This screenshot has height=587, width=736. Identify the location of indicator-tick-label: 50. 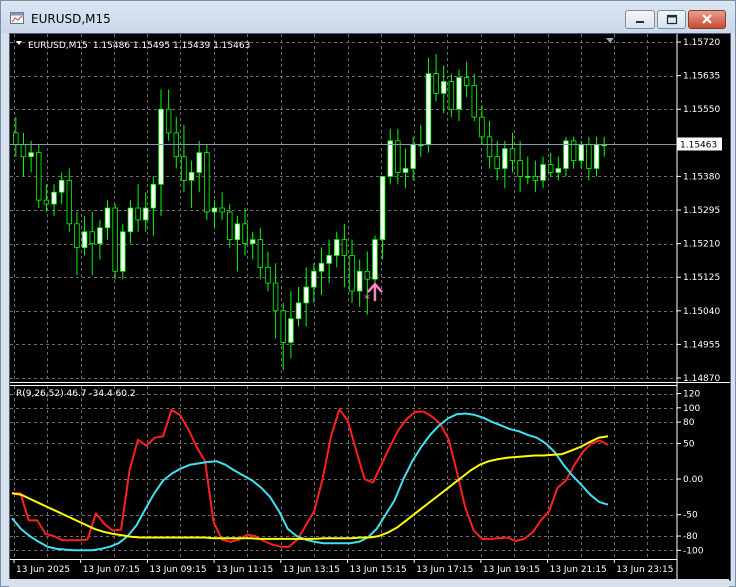
(689, 444).